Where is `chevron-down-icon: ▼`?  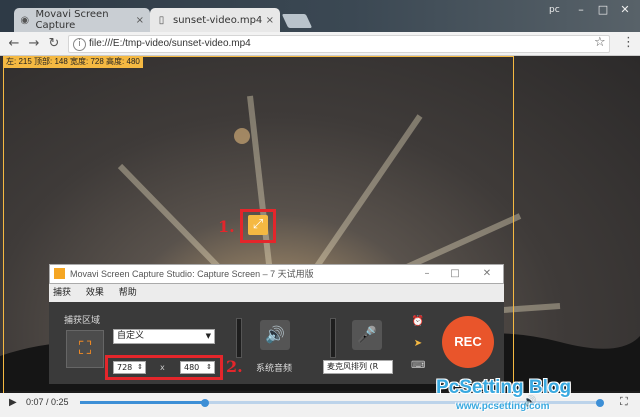 chevron-down-icon: ▼ is located at coordinates (208, 336).